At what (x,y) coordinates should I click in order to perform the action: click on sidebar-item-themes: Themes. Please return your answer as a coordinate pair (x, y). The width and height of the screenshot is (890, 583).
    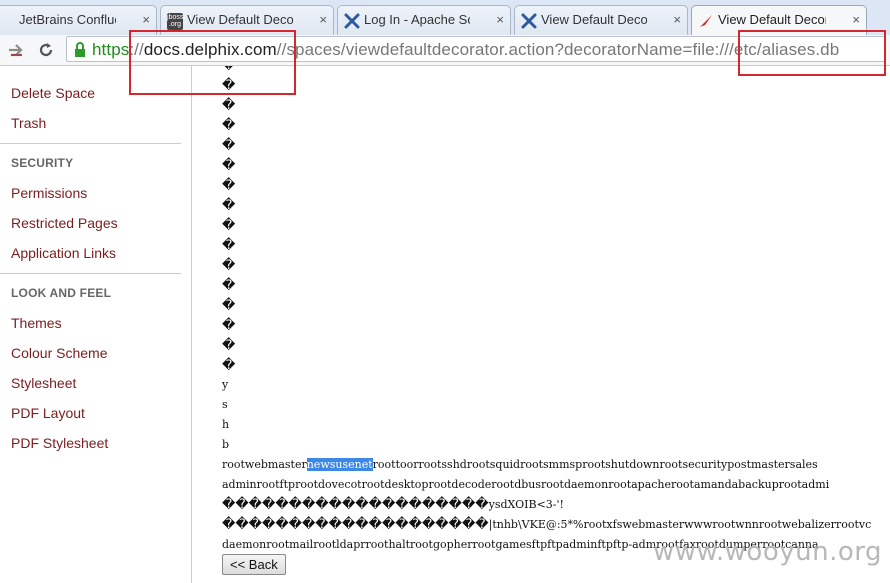
    Looking at the image, I should click on (36, 323).